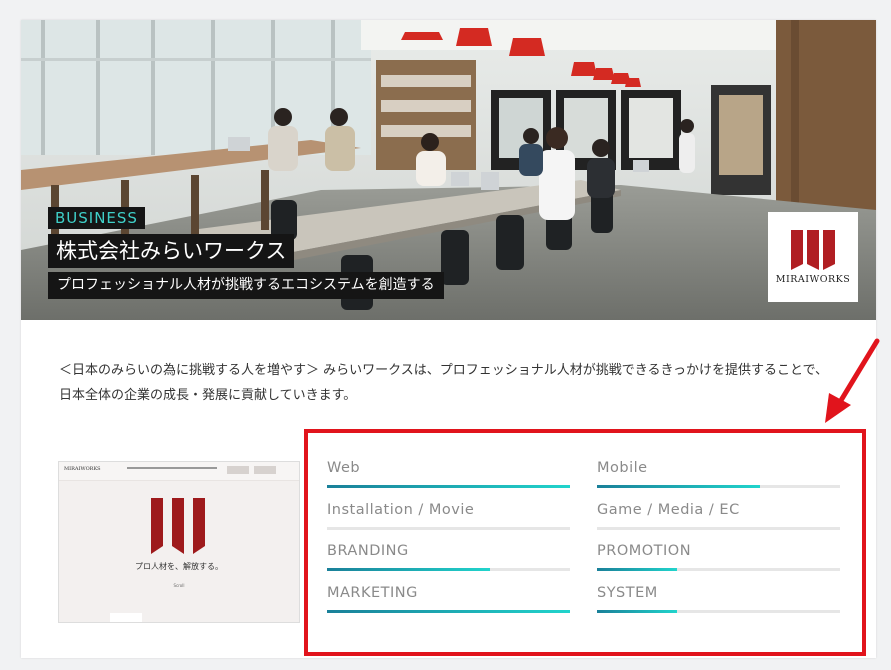 This screenshot has height=670, width=891. What do you see at coordinates (813, 279) in the screenshot?
I see `logo-wordmark: MIRAIWORKS` at bounding box center [813, 279].